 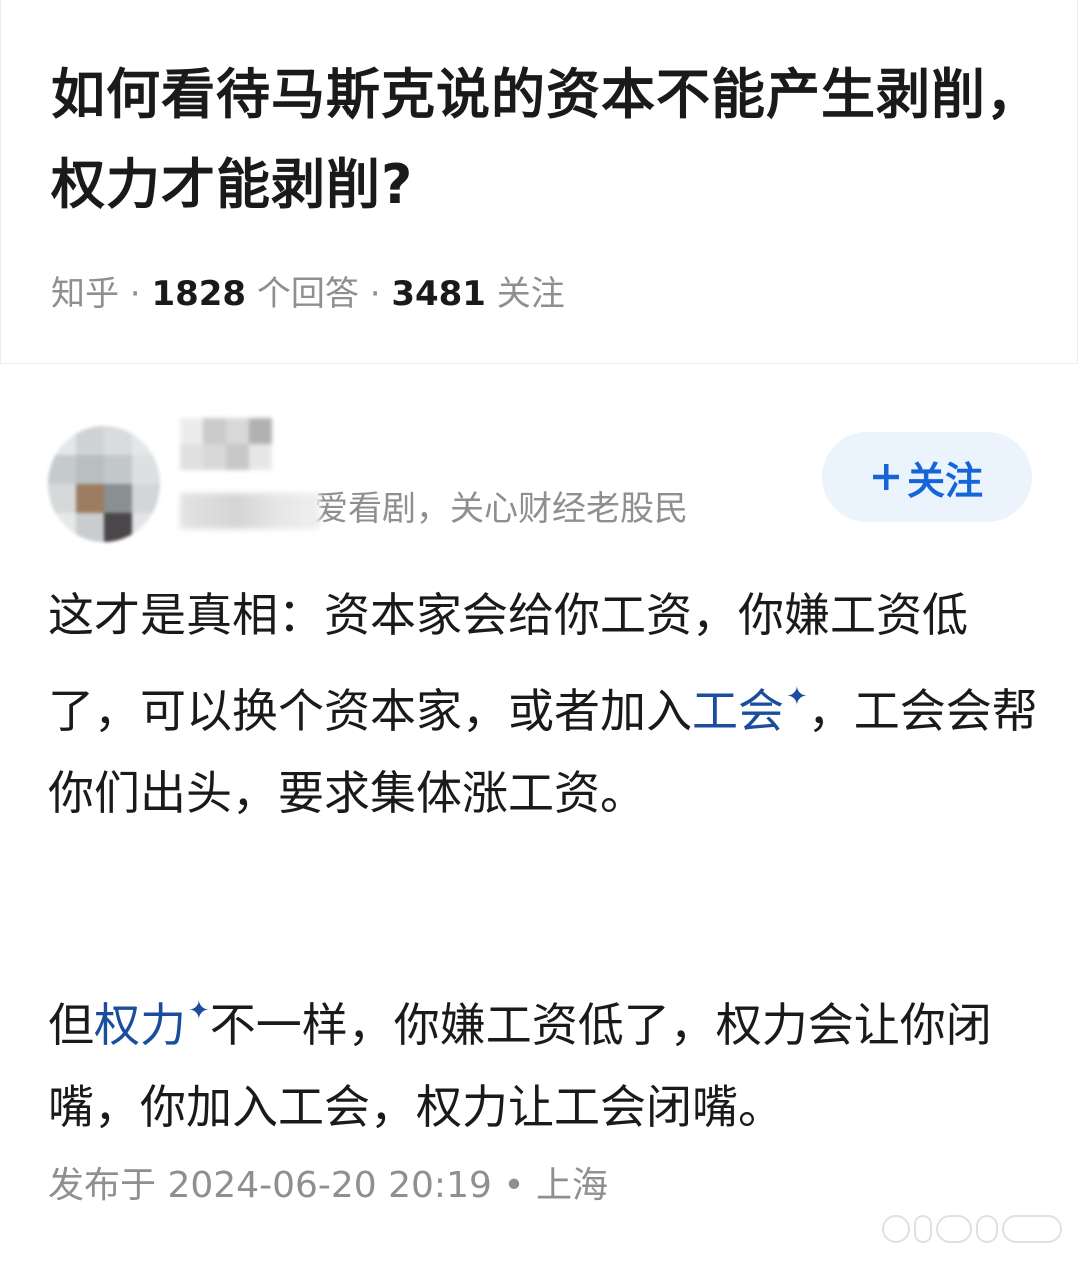 I want to click on answer-count: 1828, so click(x=199, y=294).